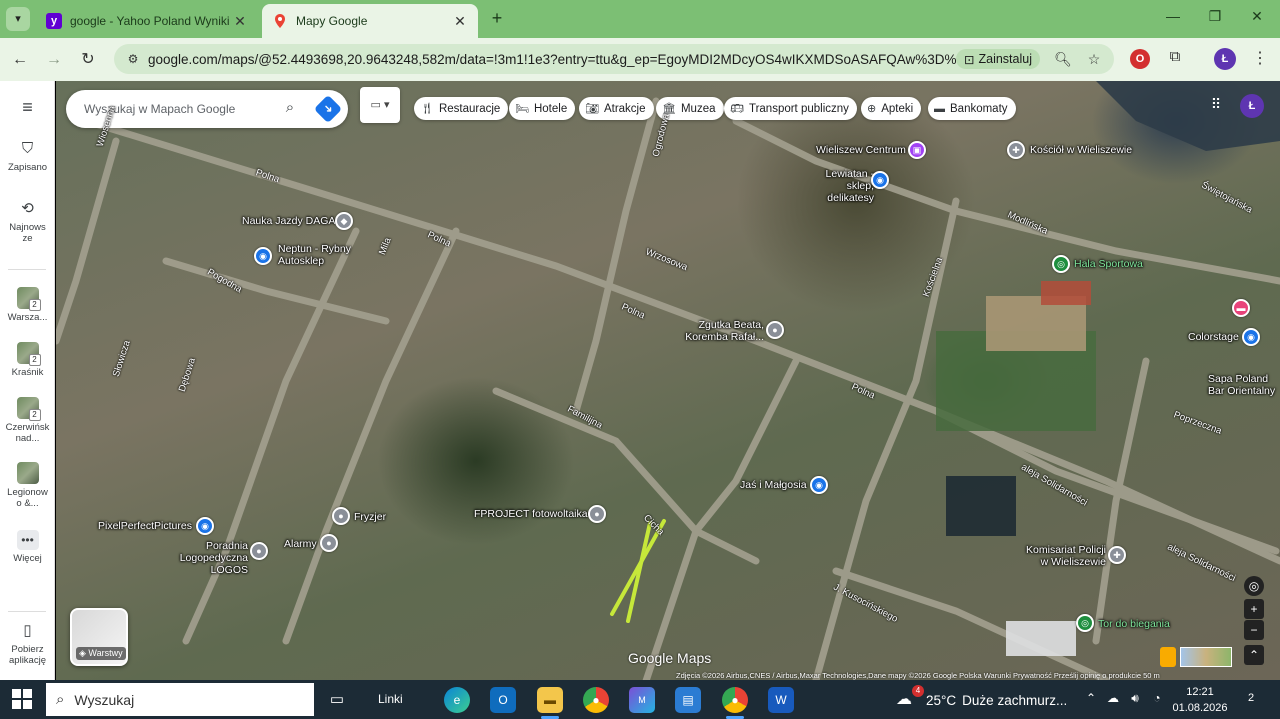 This screenshot has width=1280, height=719. I want to click on directions-icon: ➜, so click(328, 109).